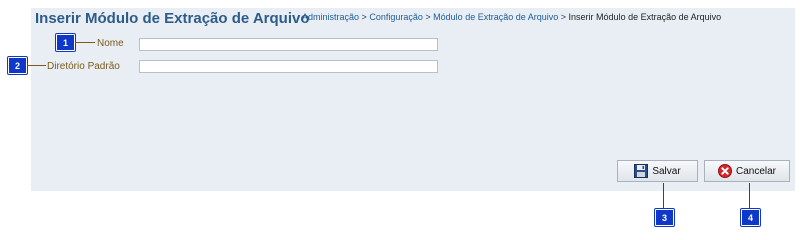 This screenshot has height=240, width=800. I want to click on callout-2-leader, so click(36, 65).